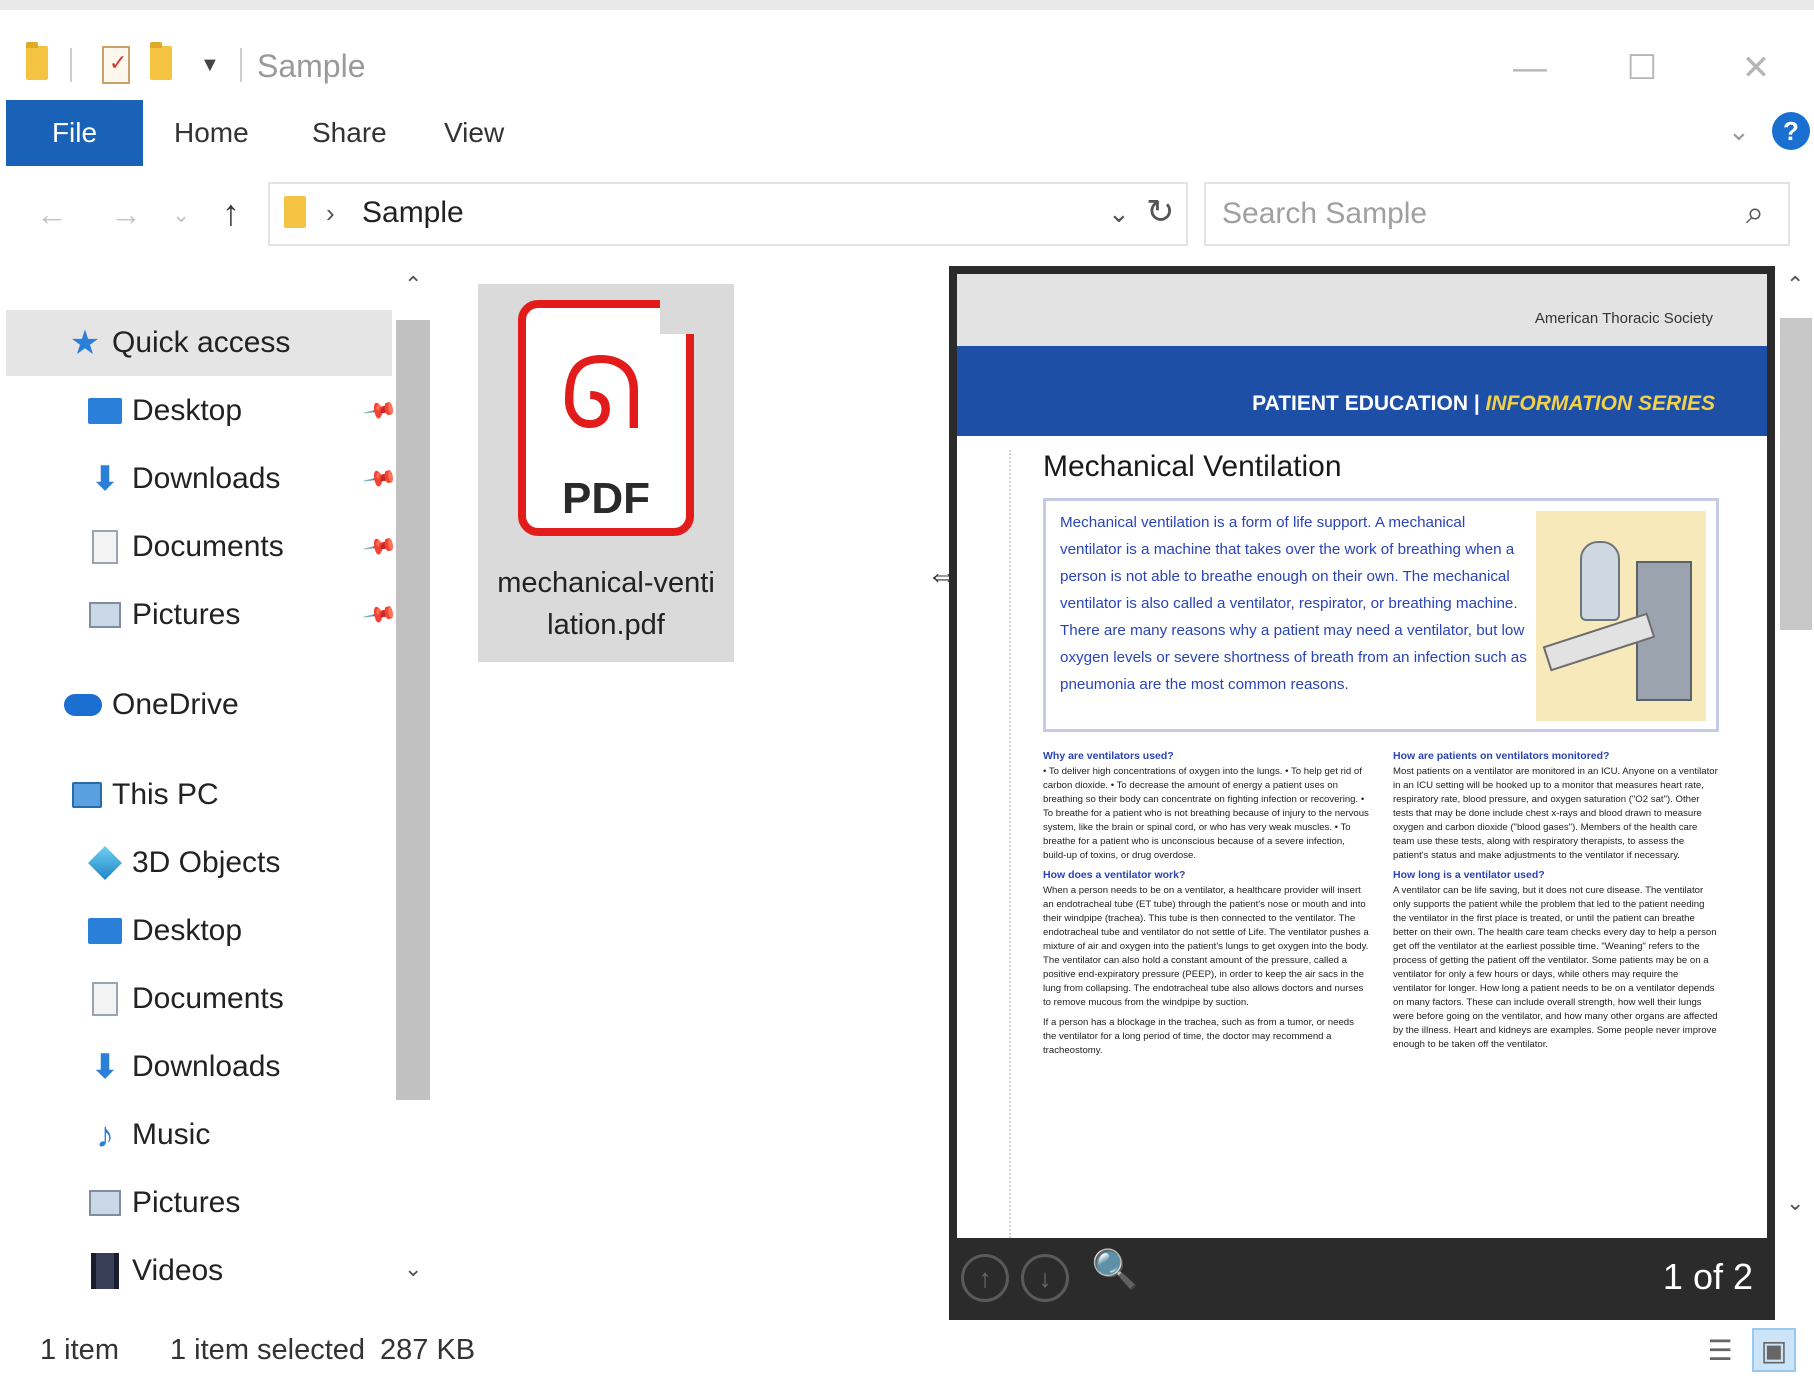  I want to click on expand-ribbon-chevron-icon: ⌄, so click(1739, 131).